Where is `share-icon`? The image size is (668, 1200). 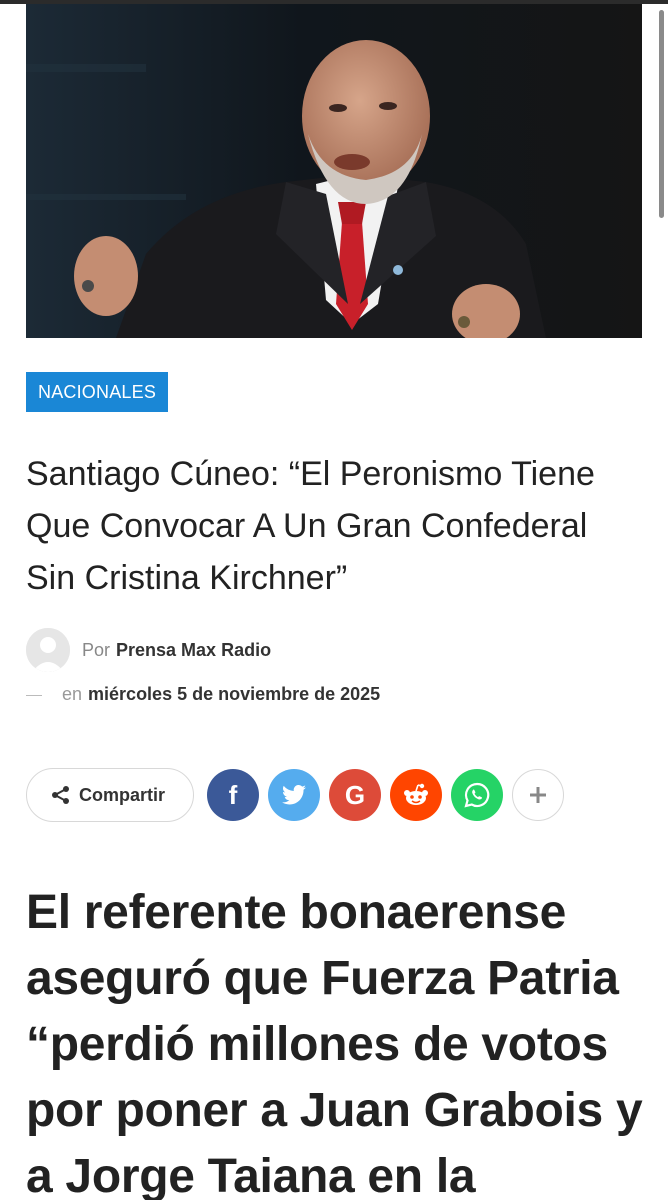 share-icon is located at coordinates (61, 795).